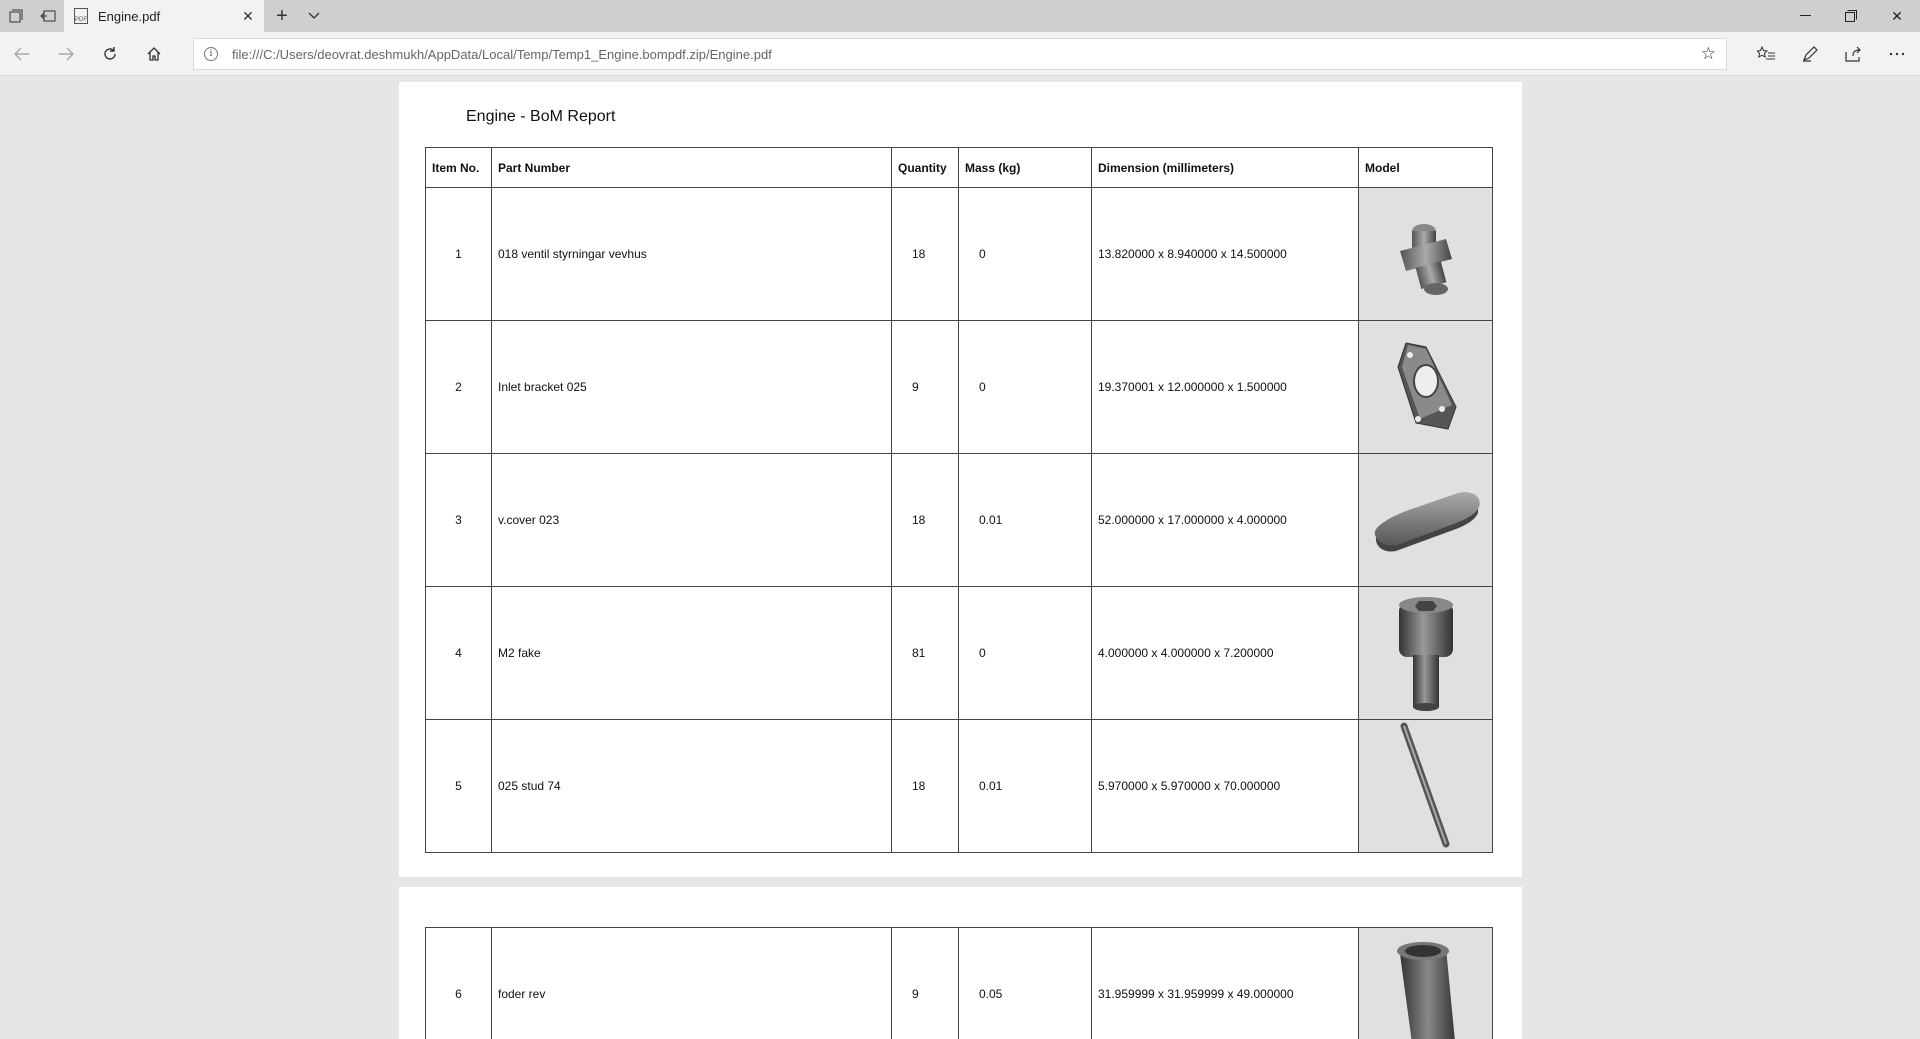 Image resolution: width=1920 pixels, height=1039 pixels. I want to click on new-tab-icon: +, so click(282, 16).